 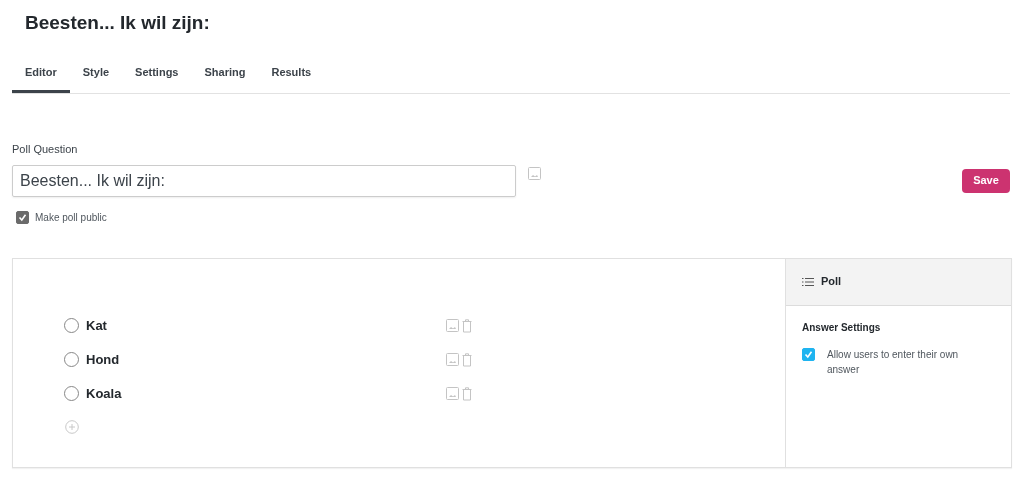 I want to click on answer-label: Hond, so click(x=103, y=359).